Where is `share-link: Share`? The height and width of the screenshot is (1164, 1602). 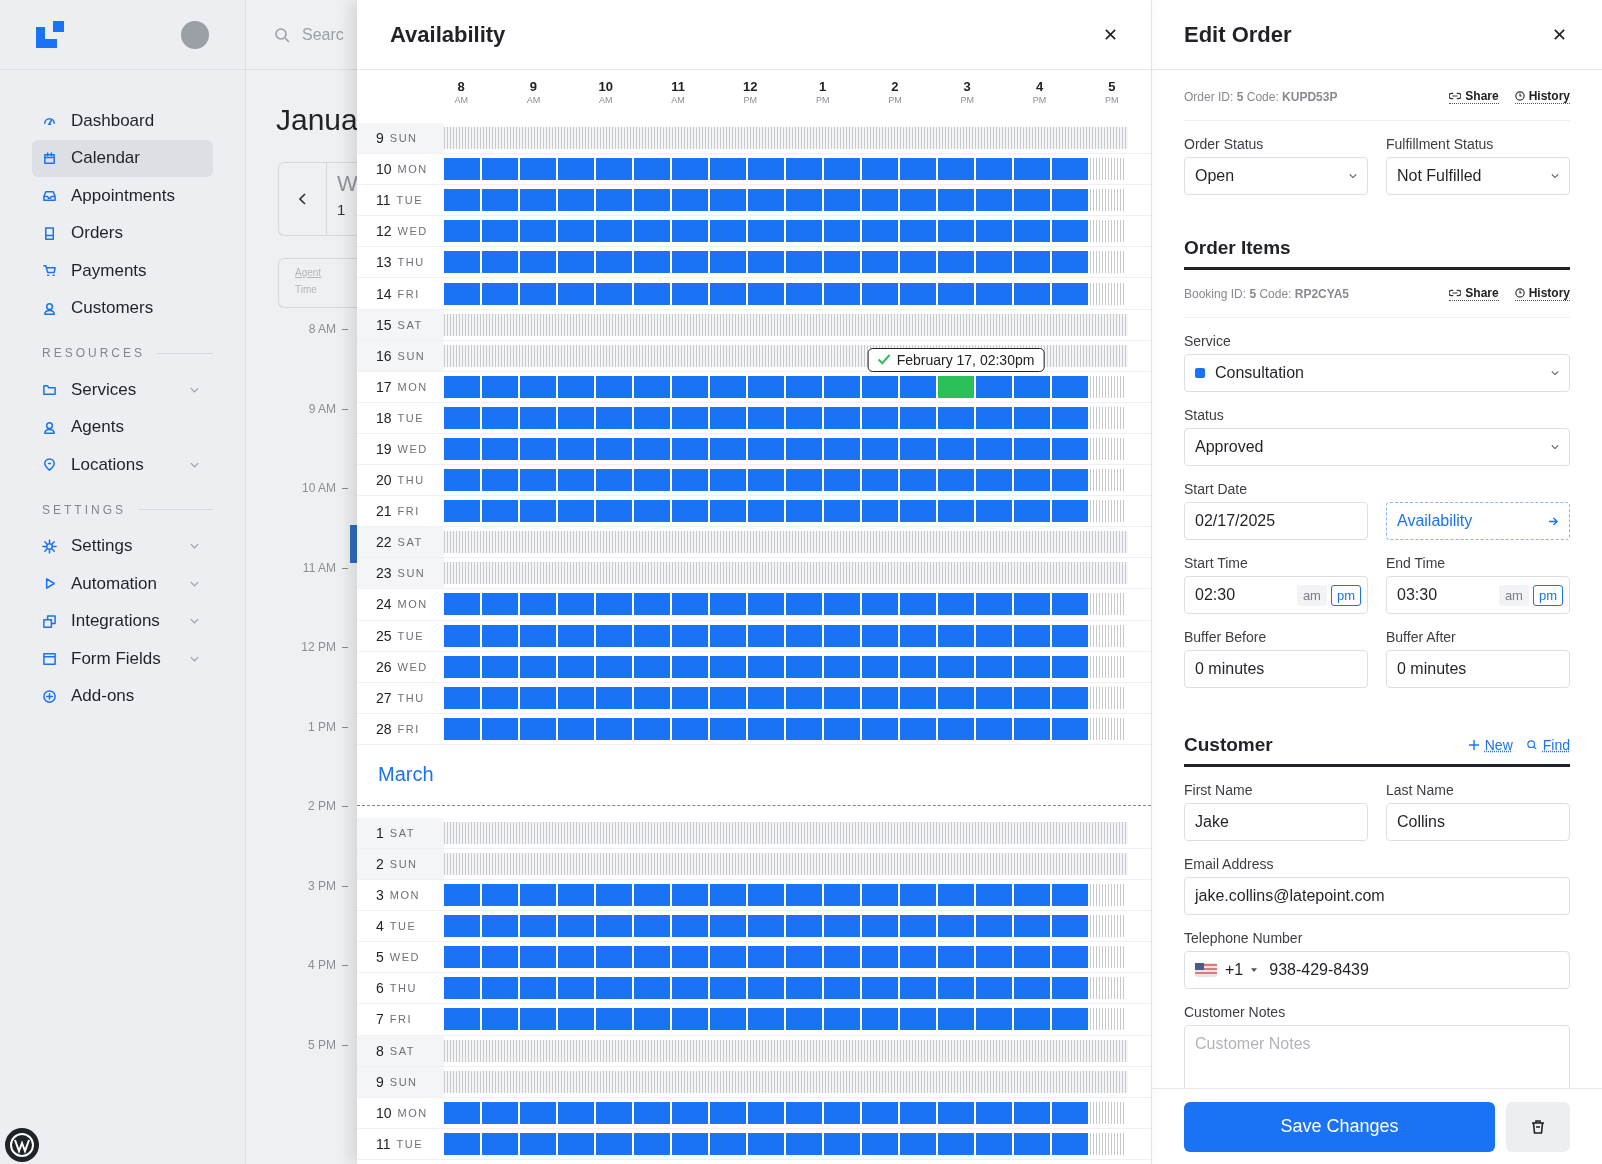 share-link: Share is located at coordinates (1474, 293).